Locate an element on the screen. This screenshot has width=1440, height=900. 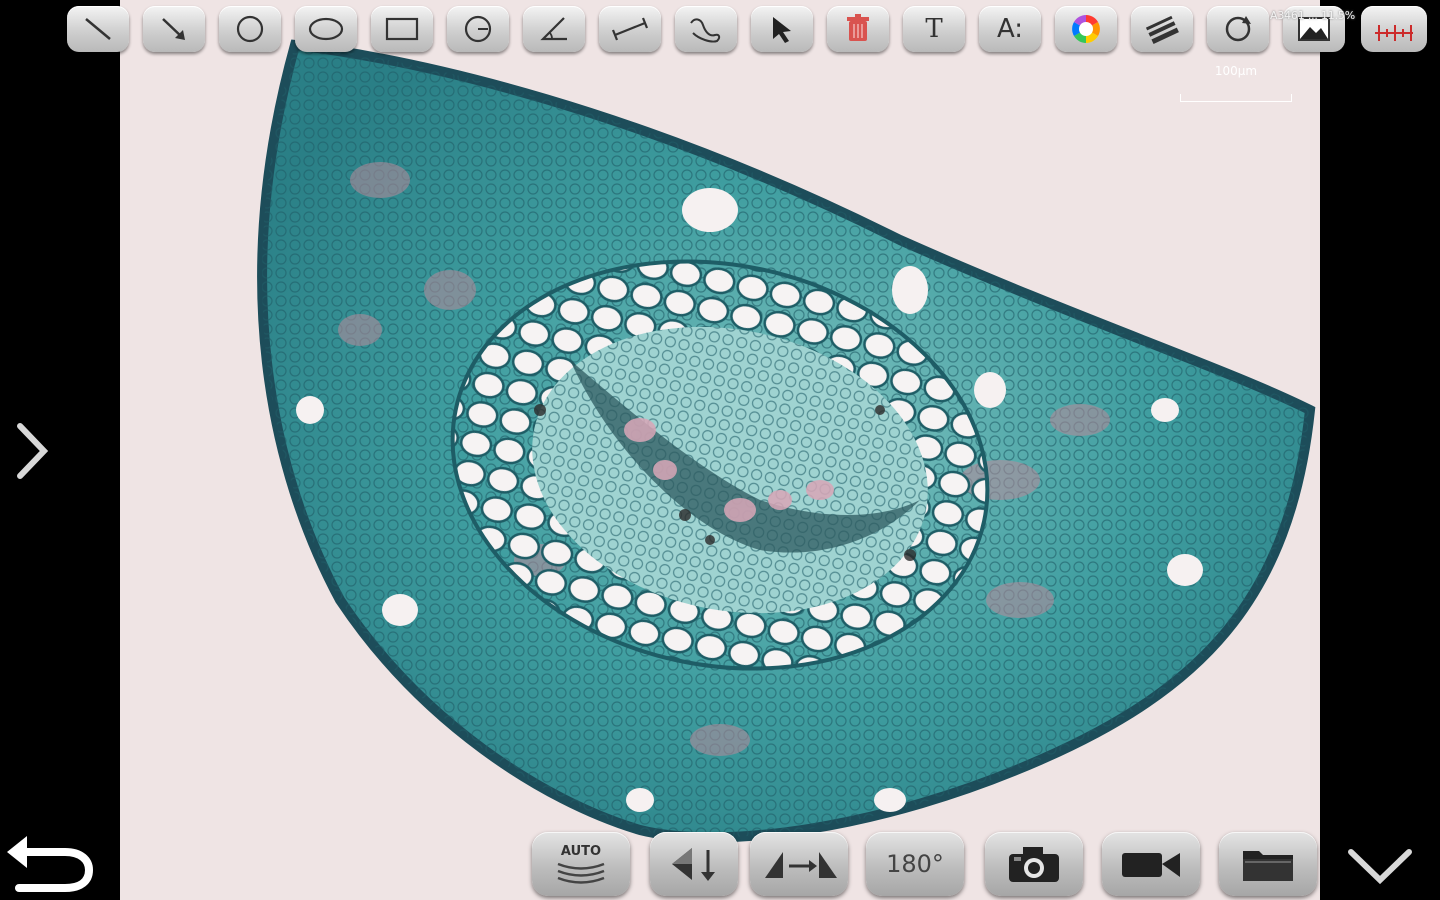
open-folder-button is located at coordinates (1268, 864).